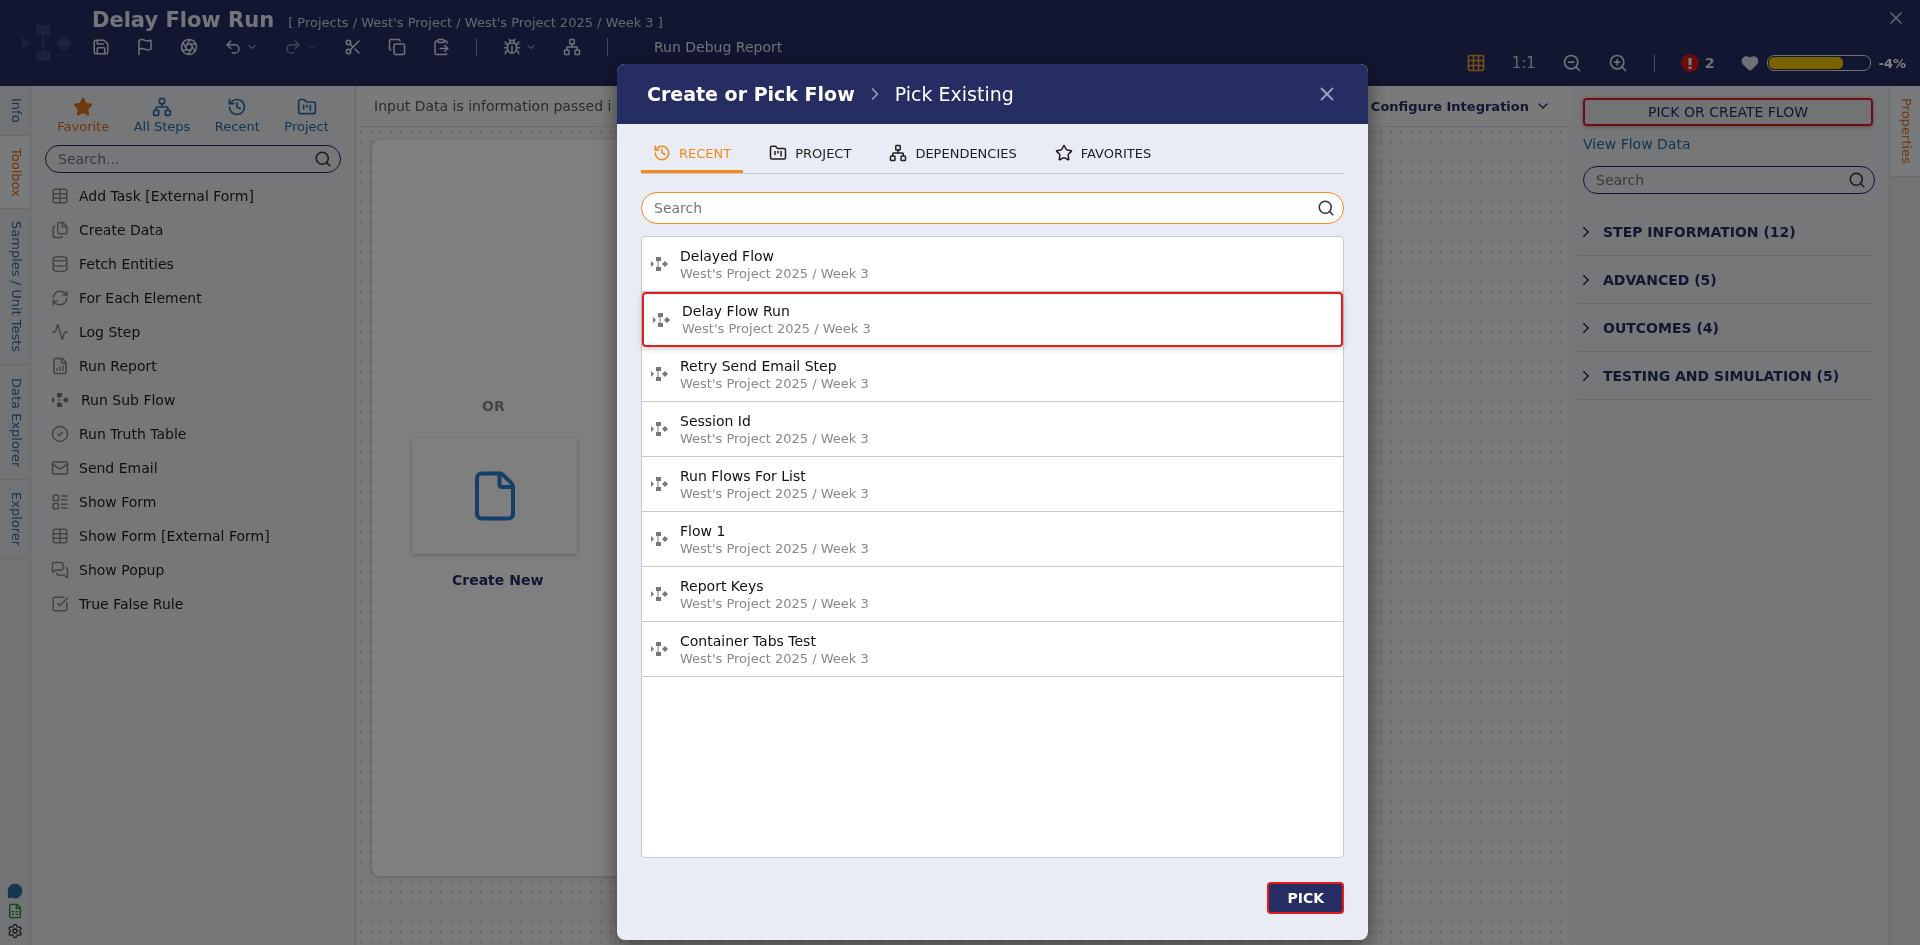  What do you see at coordinates (145, 47) in the screenshot?
I see `flag-icon` at bounding box center [145, 47].